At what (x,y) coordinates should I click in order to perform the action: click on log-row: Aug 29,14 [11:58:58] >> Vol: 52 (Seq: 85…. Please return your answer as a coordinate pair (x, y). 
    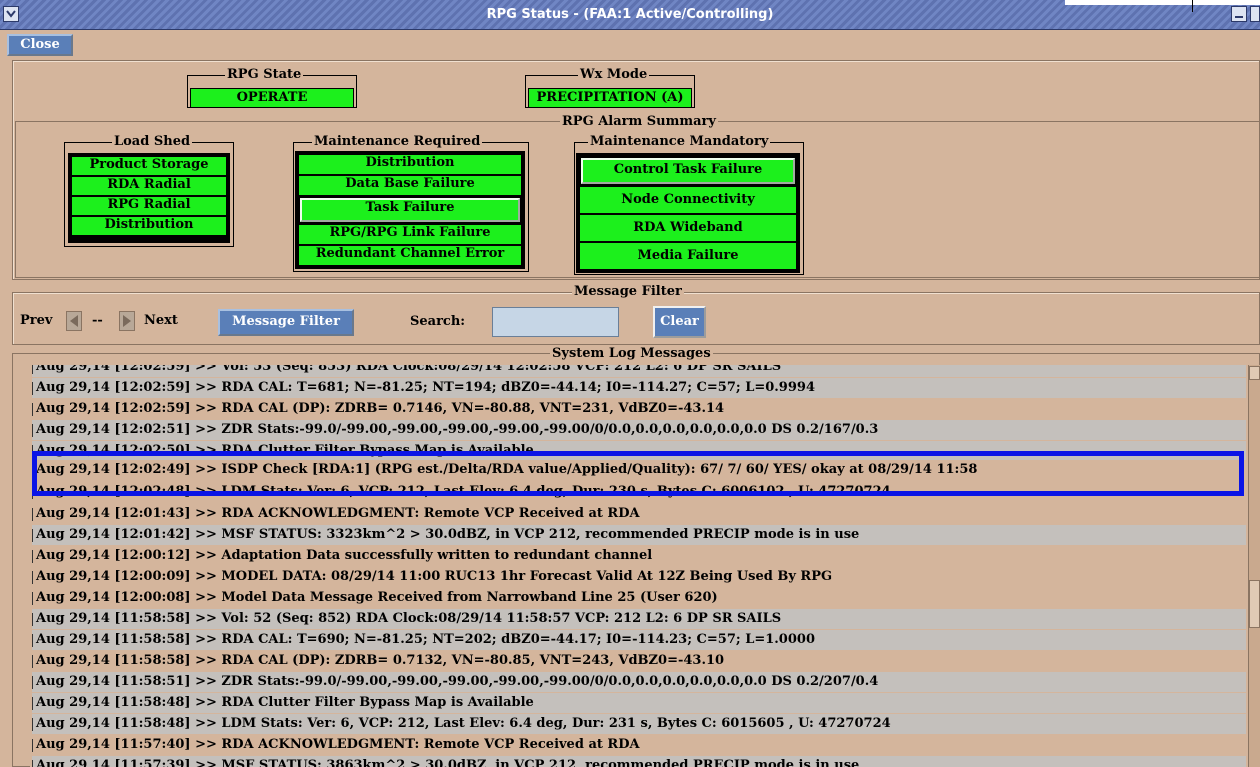
    Looking at the image, I should click on (639, 619).